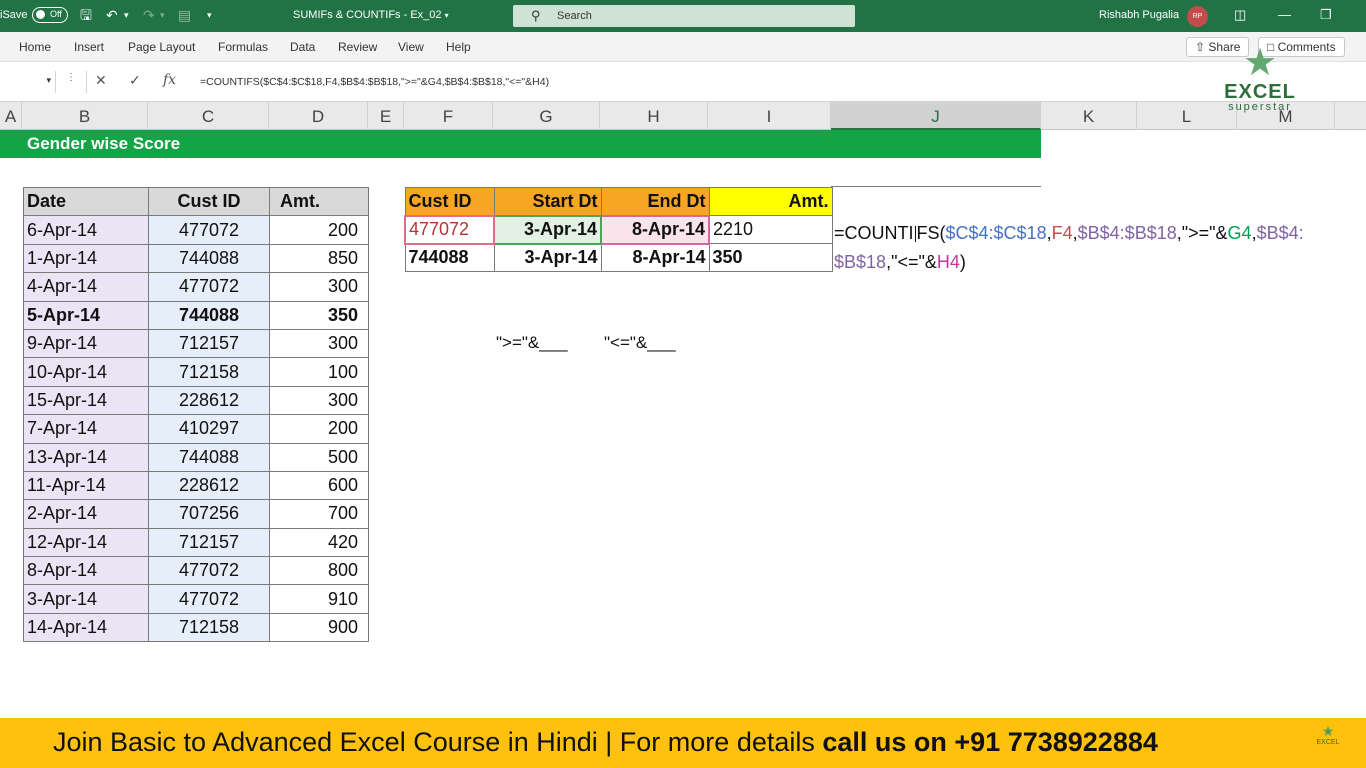  Describe the element at coordinates (532, 343) in the screenshot. I see `note-gte: ">="&___` at that location.